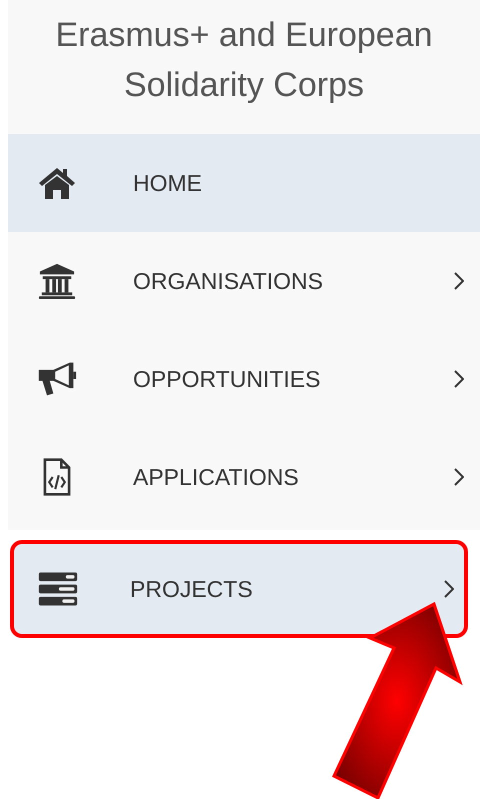 The width and height of the screenshot is (480, 799). What do you see at coordinates (244, 183) in the screenshot?
I see `menu-item: HOME` at bounding box center [244, 183].